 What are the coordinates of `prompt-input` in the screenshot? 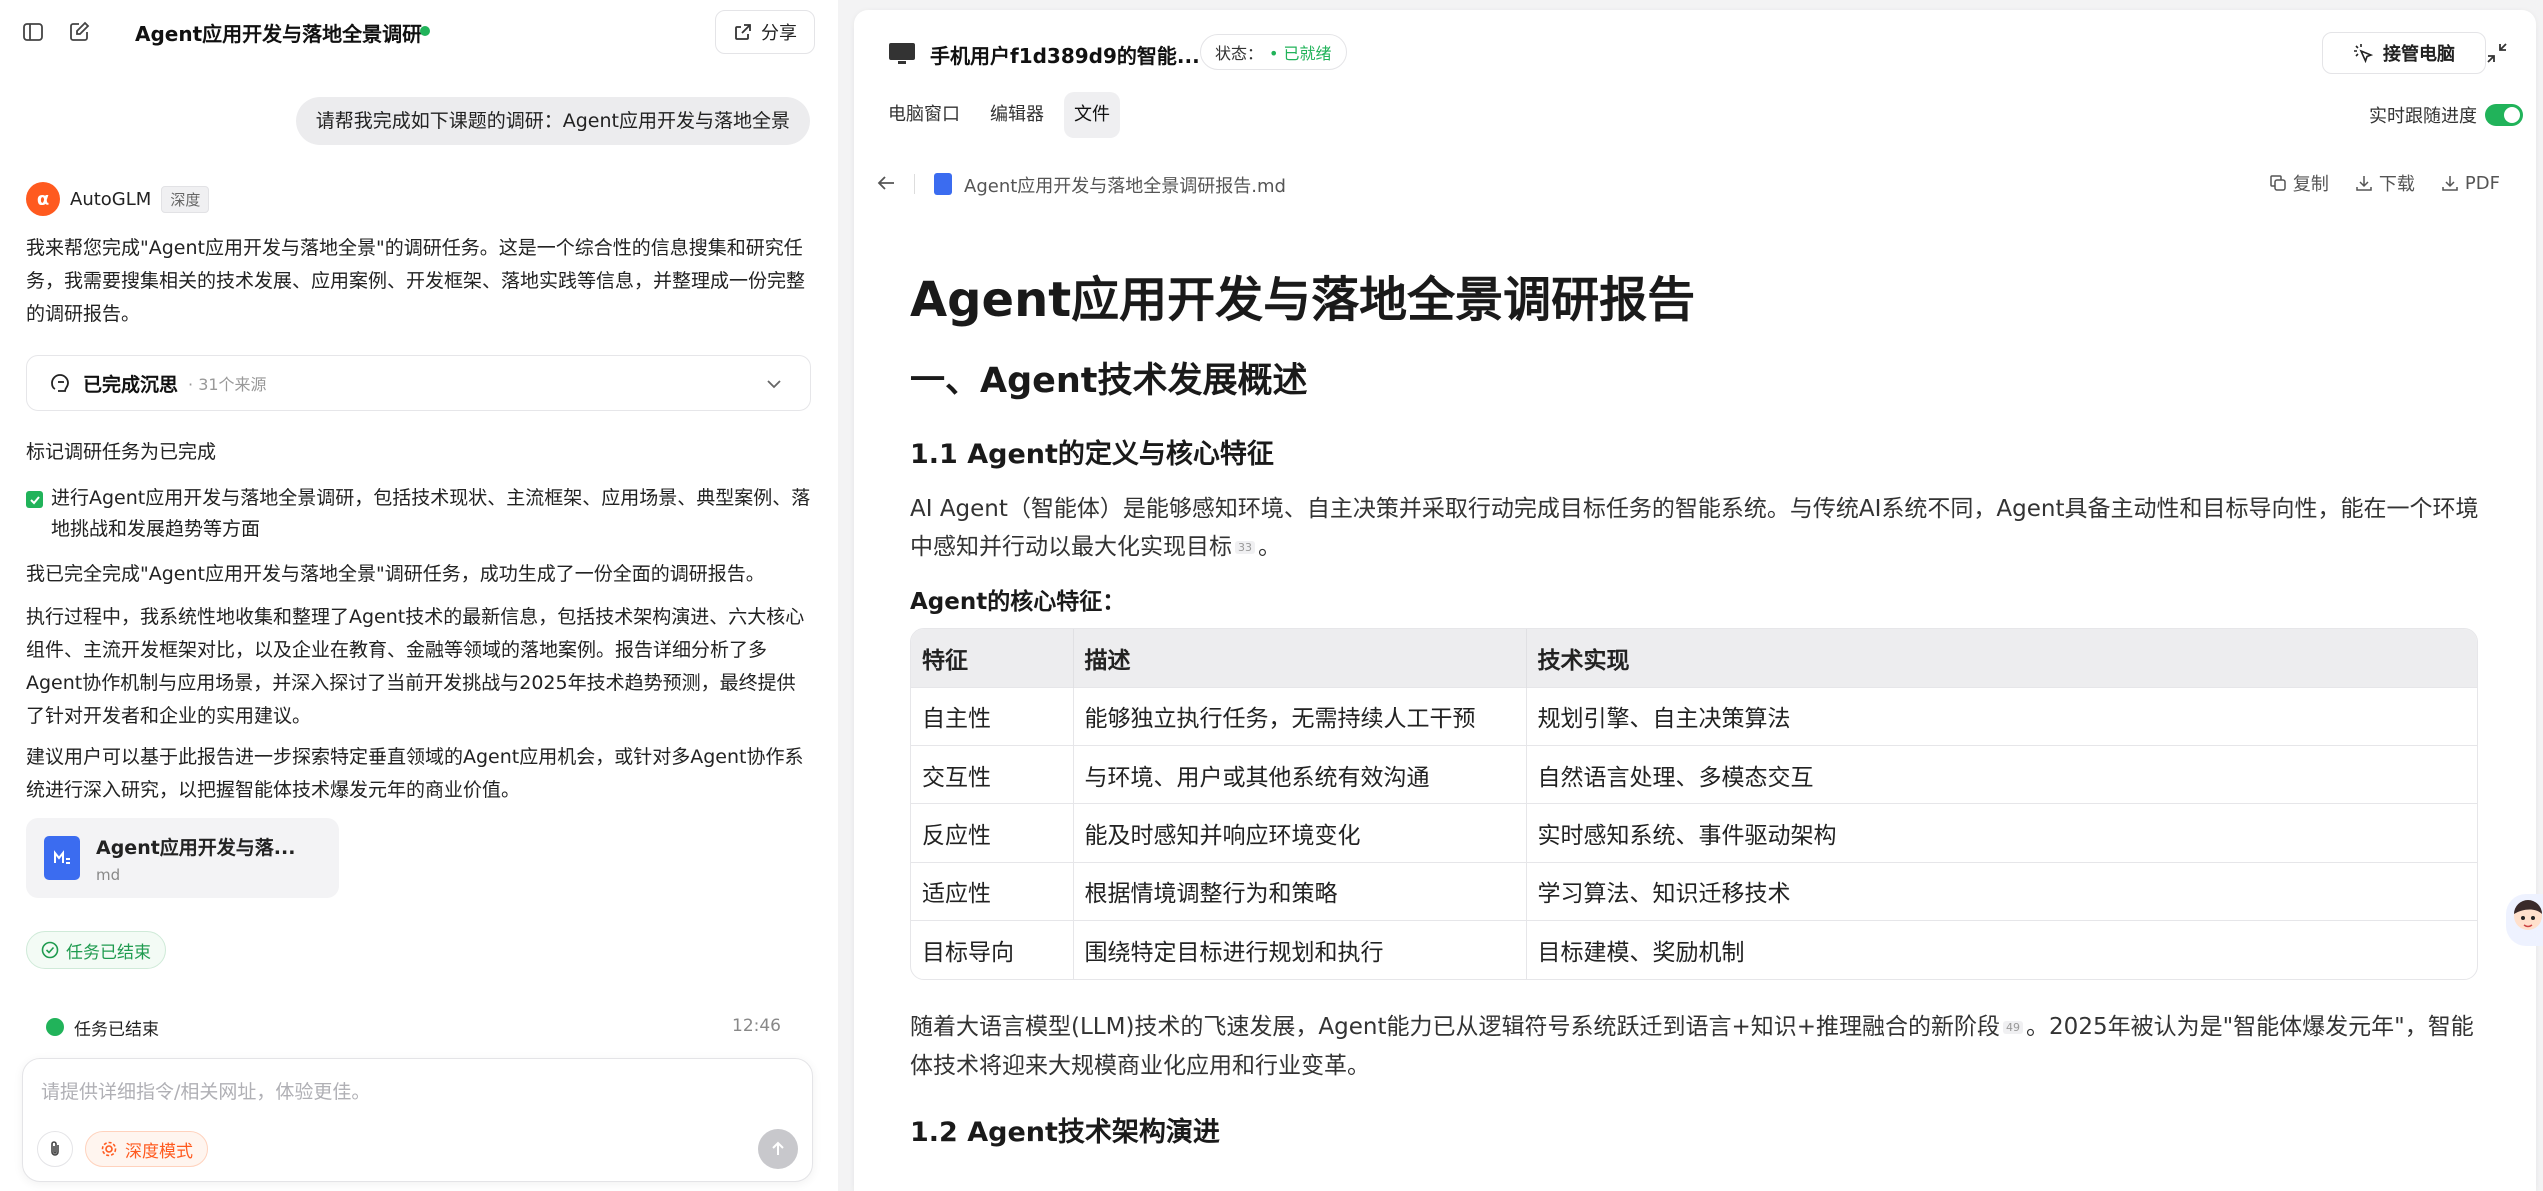 It's located at (411, 1092).